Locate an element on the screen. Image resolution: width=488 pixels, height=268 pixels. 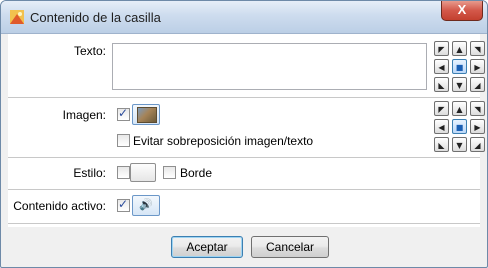
align-top-left-button: ◤ is located at coordinates (441, 48).